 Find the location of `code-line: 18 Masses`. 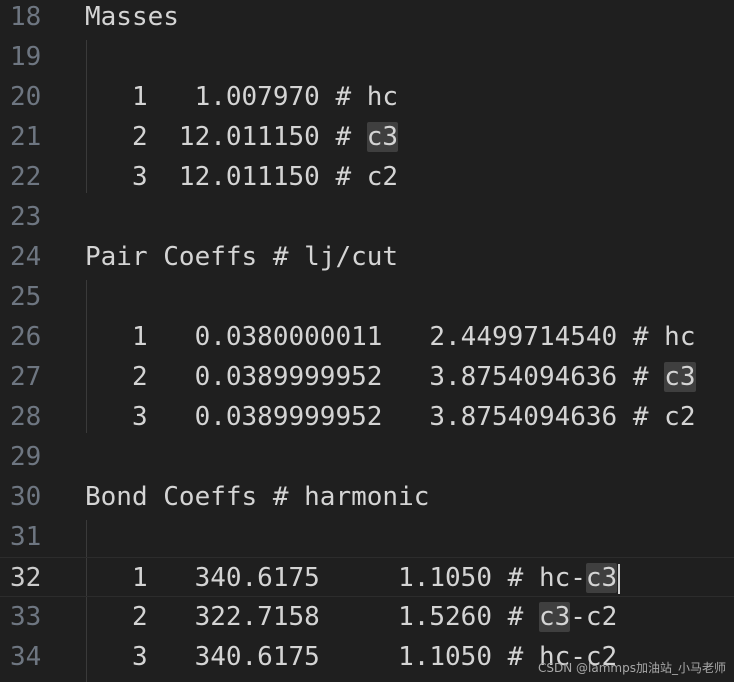

code-line: 18 Masses is located at coordinates (367, 18).